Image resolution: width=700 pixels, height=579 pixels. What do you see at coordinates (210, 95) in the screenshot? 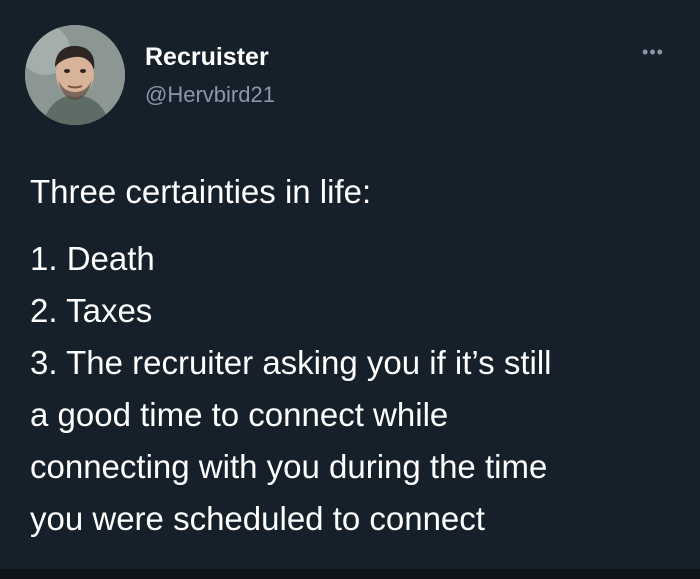
I see `user-handle: @Hervbird21` at bounding box center [210, 95].